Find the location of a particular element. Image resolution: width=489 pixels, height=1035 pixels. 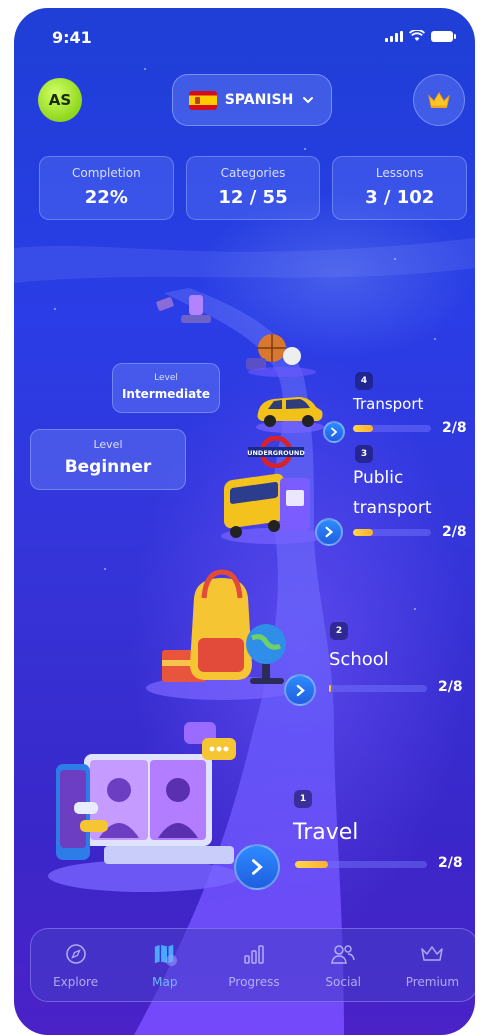

stat-label: Lessons is located at coordinates (399, 173).